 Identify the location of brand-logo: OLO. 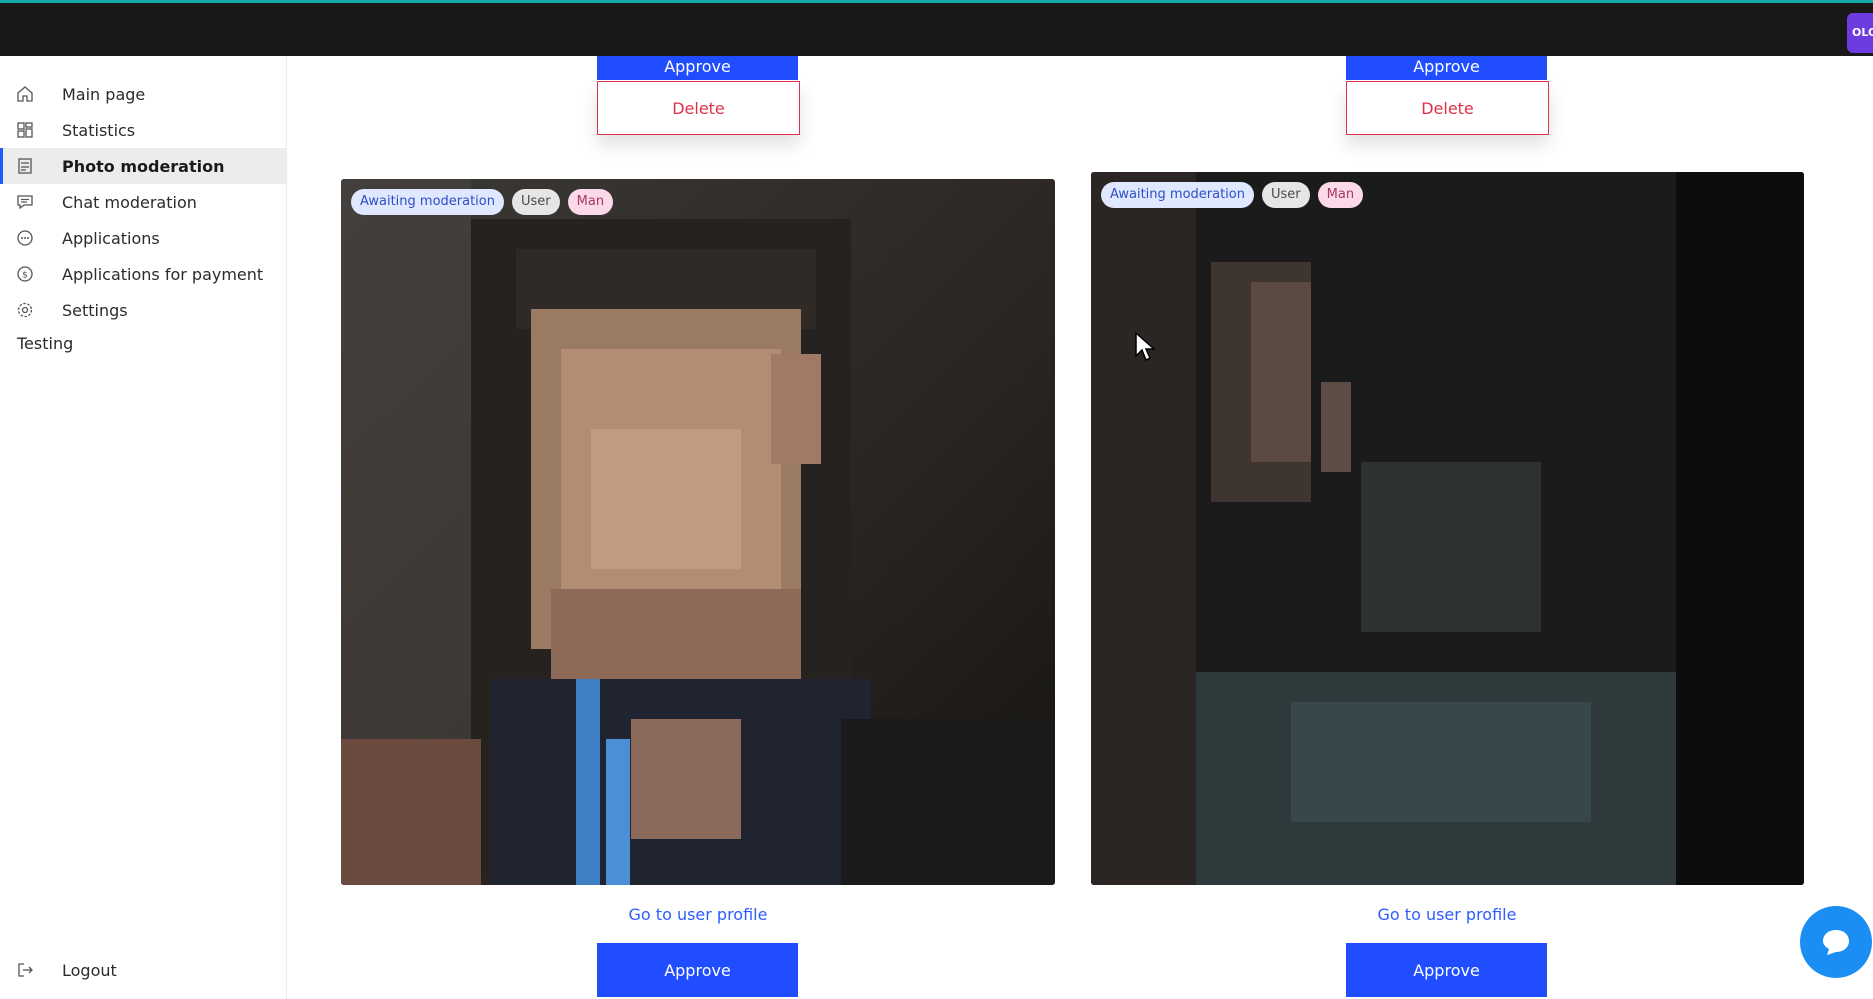
(1860, 33).